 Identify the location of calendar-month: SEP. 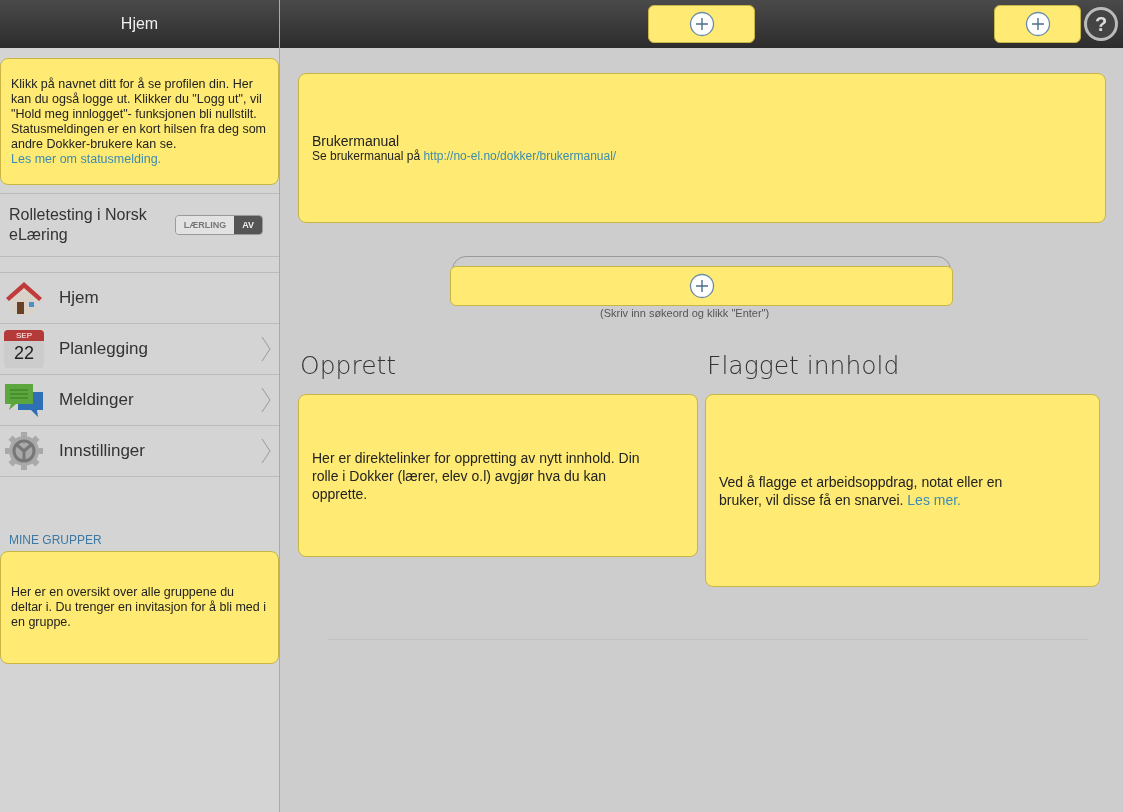
(24, 335).